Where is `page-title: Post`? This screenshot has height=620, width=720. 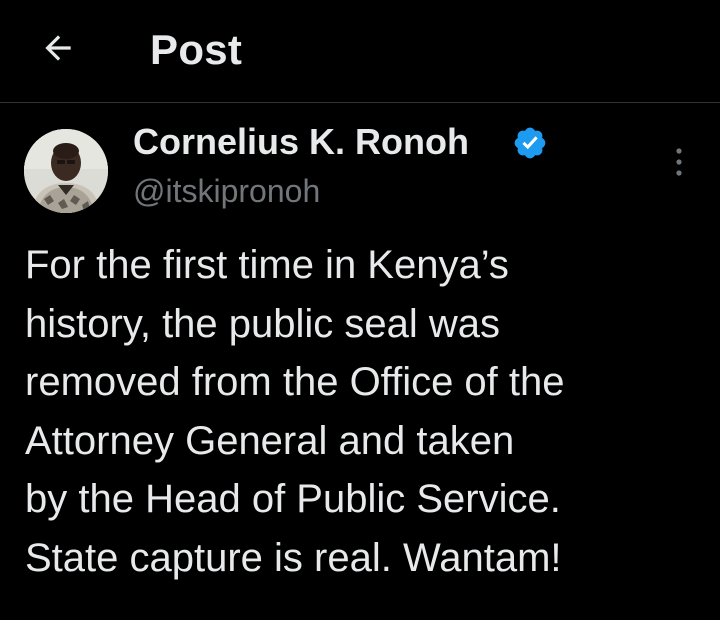
page-title: Post is located at coordinates (196, 49).